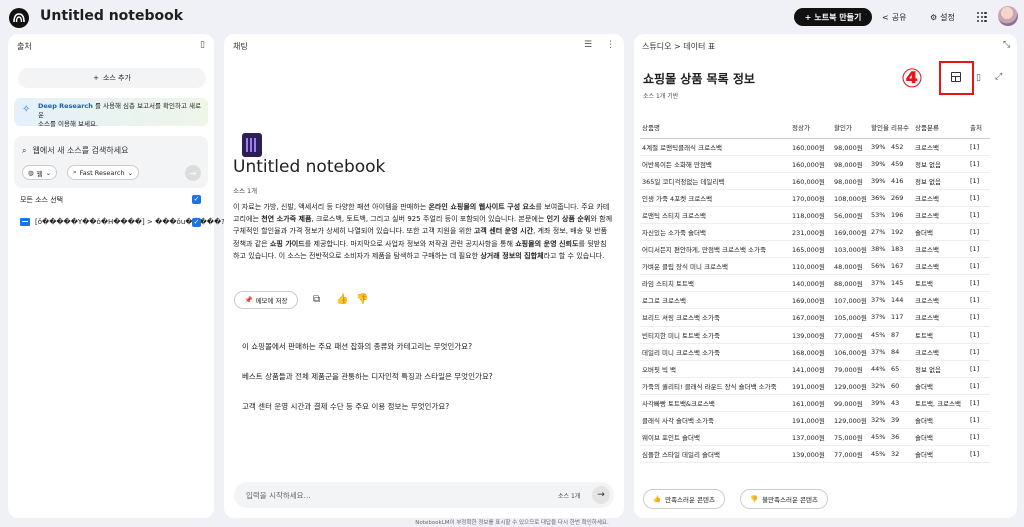 This screenshot has height=527, width=1024. Describe the element at coordinates (1008, 16) in the screenshot. I see `avatar` at that location.